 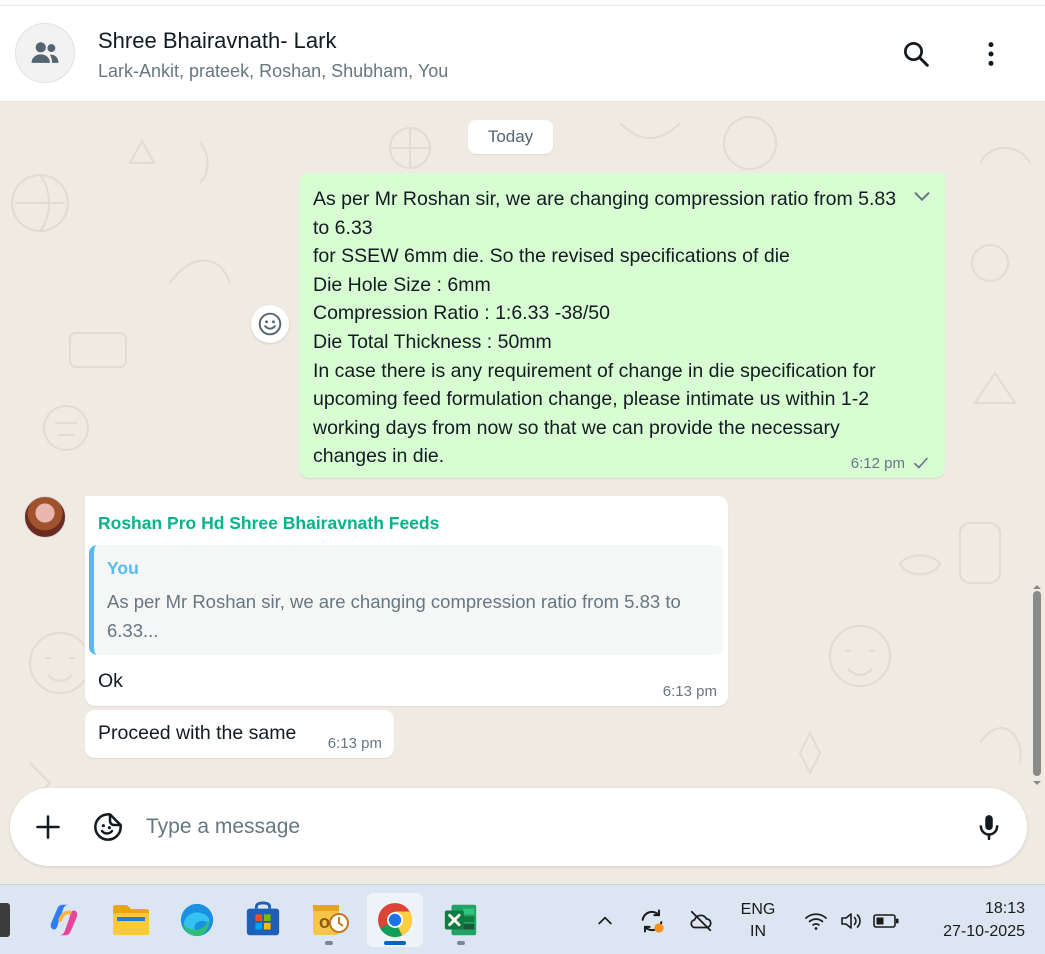 I want to click on plus-icon, so click(x=48, y=827).